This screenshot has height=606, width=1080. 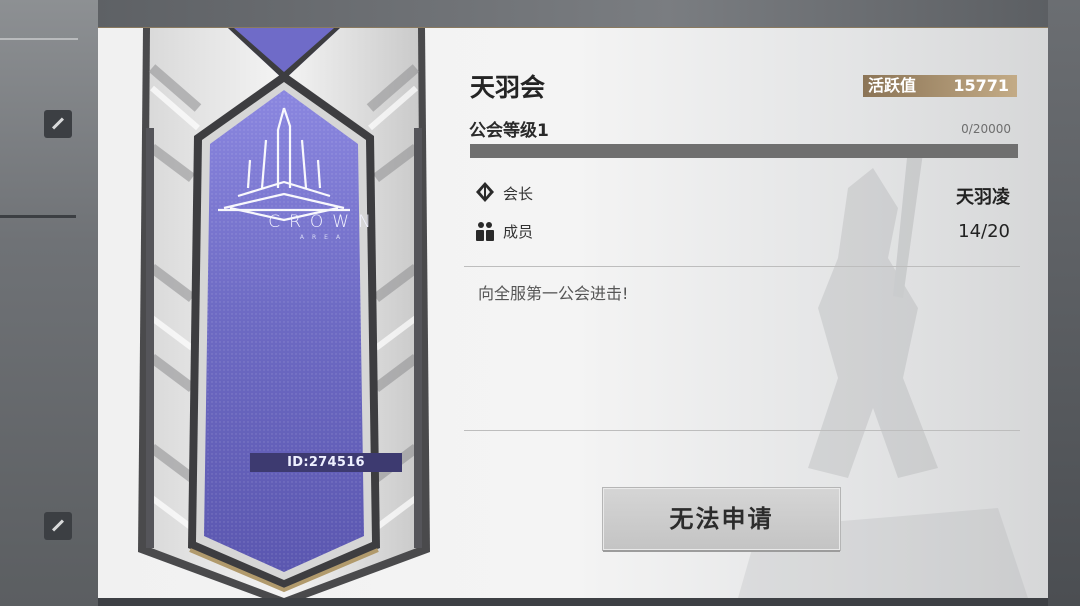 What do you see at coordinates (324, 237) in the screenshot?
I see `emblem-logo-subtext: AREA` at bounding box center [324, 237].